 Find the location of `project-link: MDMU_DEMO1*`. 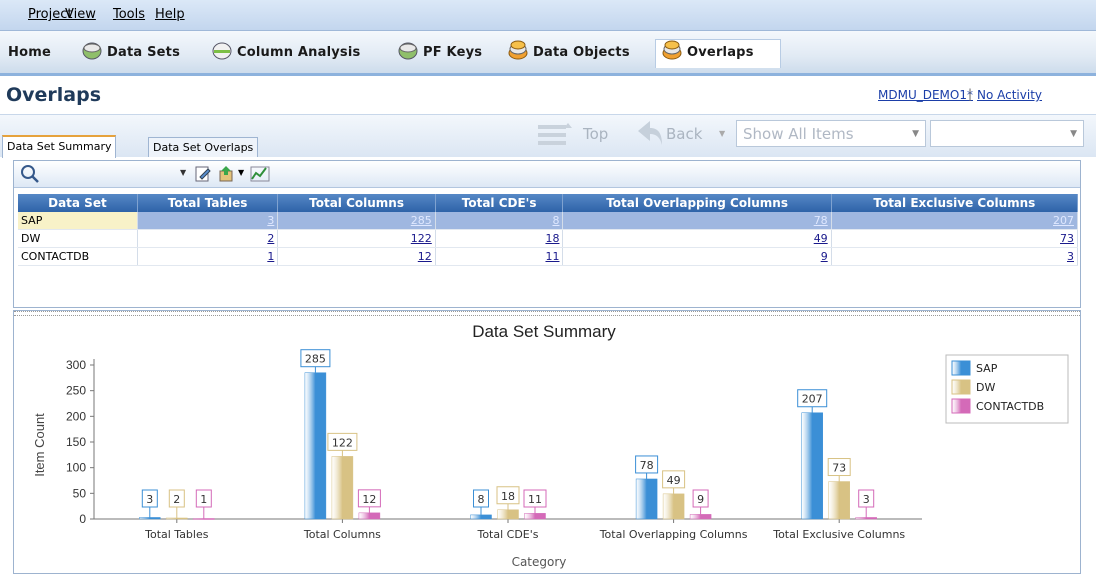

project-link: MDMU_DEMO1* is located at coordinates (925, 95).